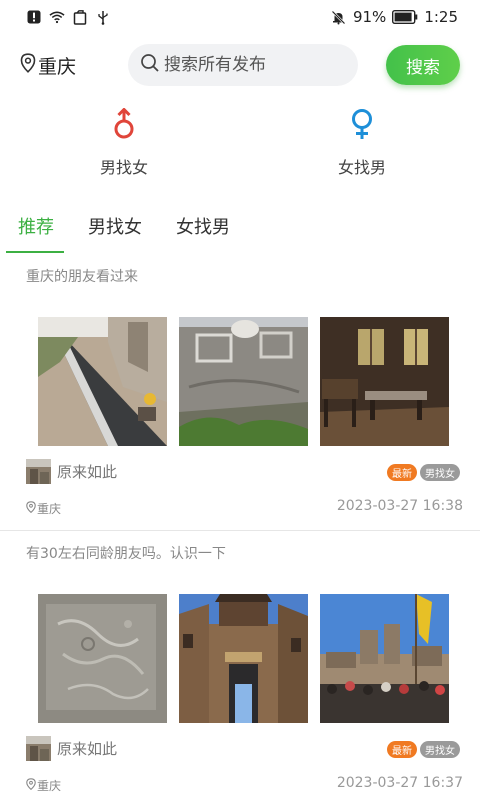 This screenshot has height=800, width=480. What do you see at coordinates (57, 67) in the screenshot?
I see `location-name: 重庆` at bounding box center [57, 67].